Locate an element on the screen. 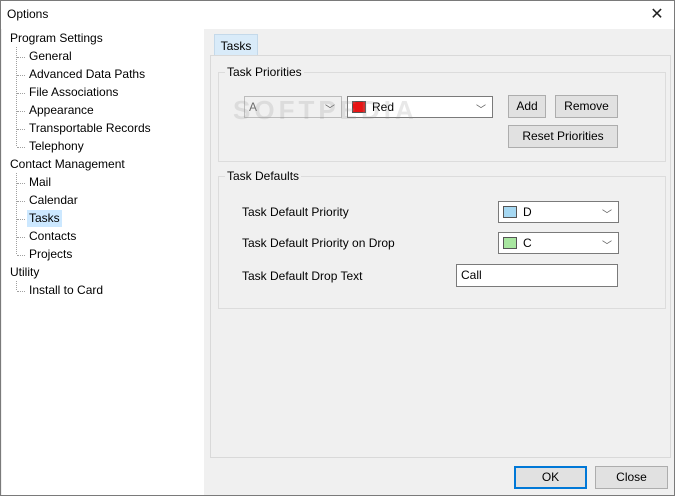  tab-tasks: Tasks is located at coordinates (236, 45).